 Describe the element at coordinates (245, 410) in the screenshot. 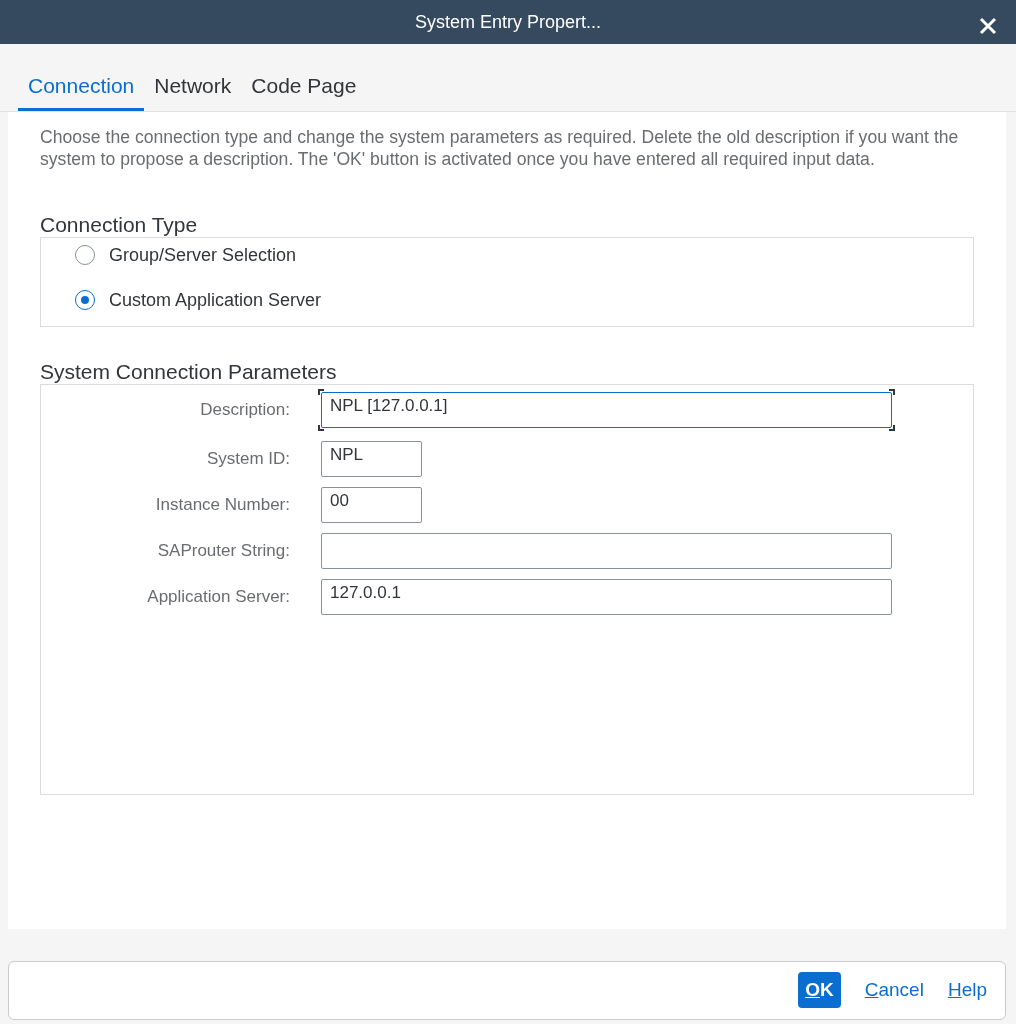

I see `field-label: Description:` at that location.